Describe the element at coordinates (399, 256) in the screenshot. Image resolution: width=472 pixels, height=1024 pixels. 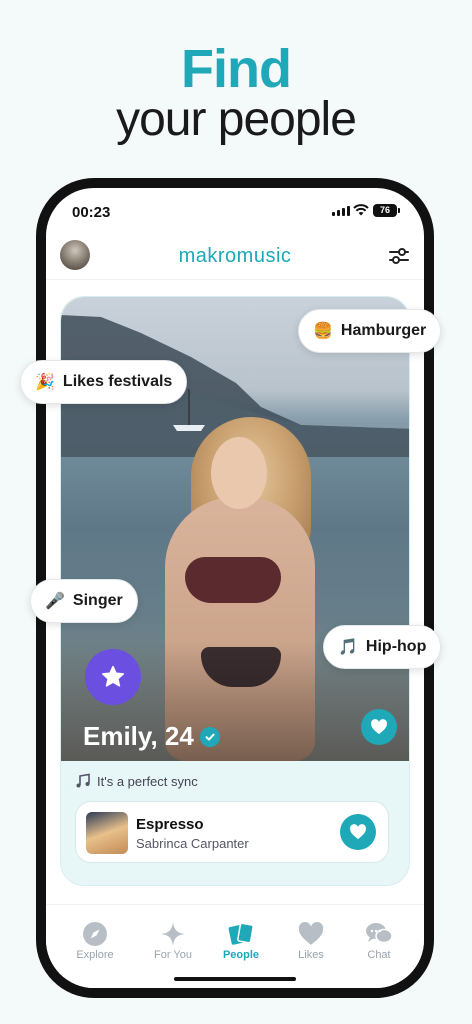
I see `filter-icon` at that location.